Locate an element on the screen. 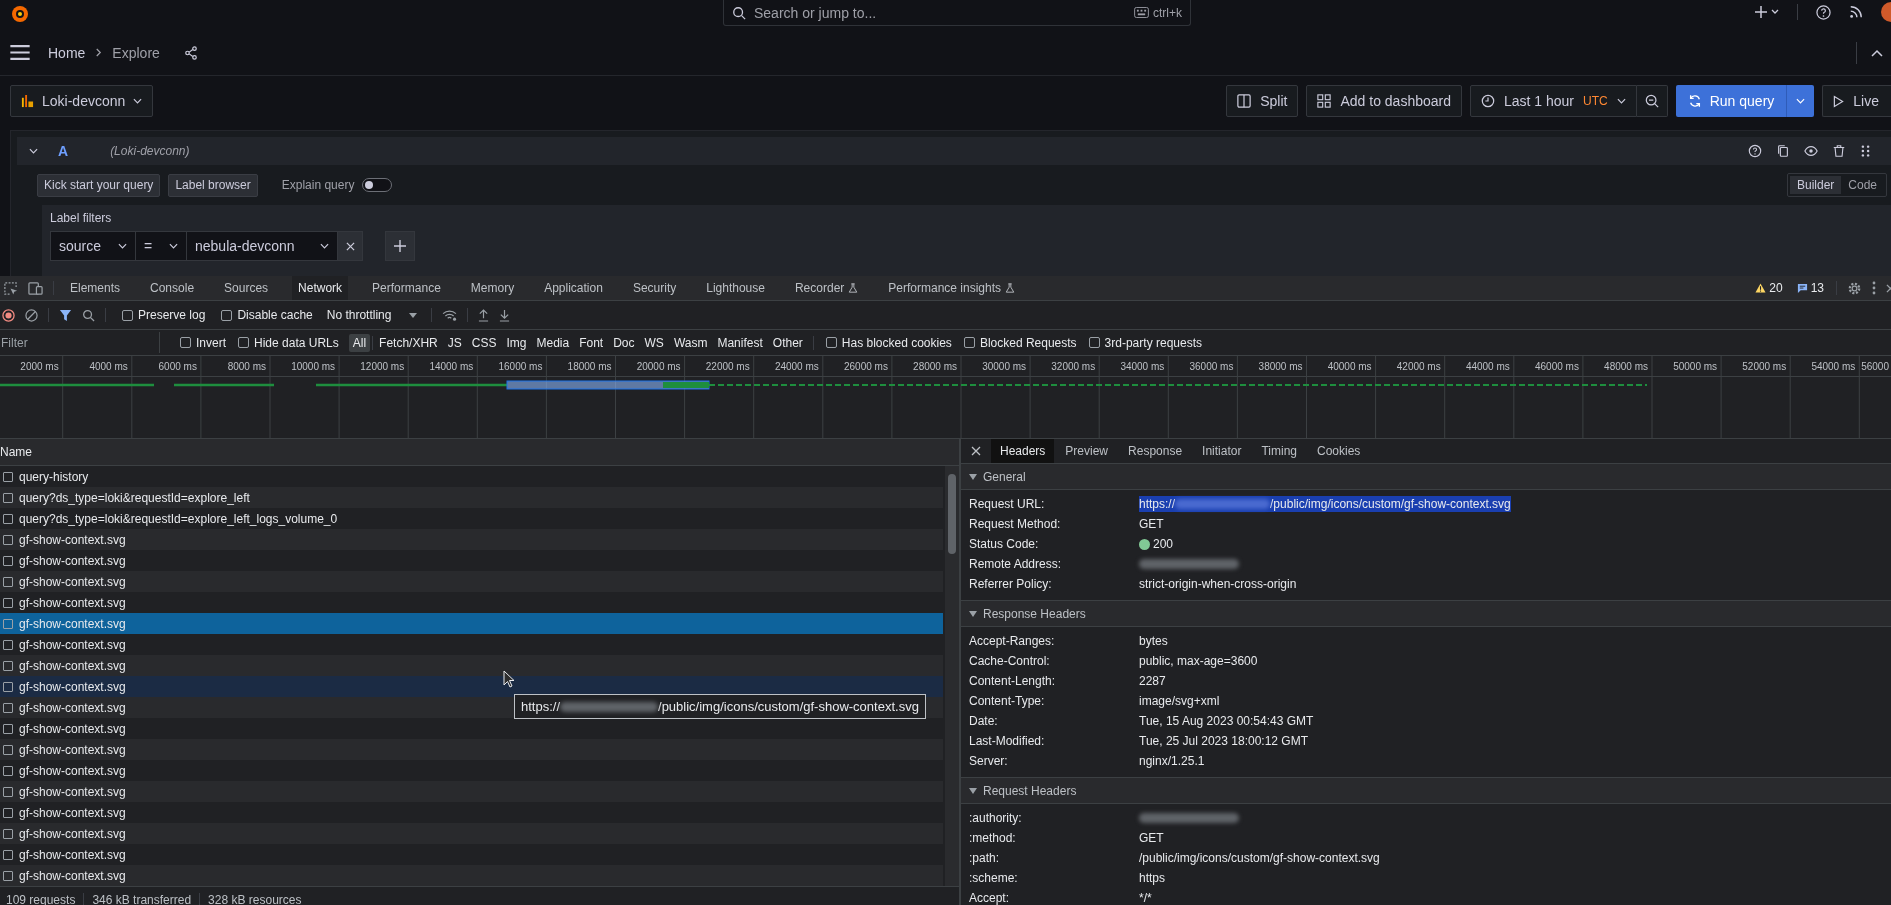  download-icon is located at coordinates (505, 315).